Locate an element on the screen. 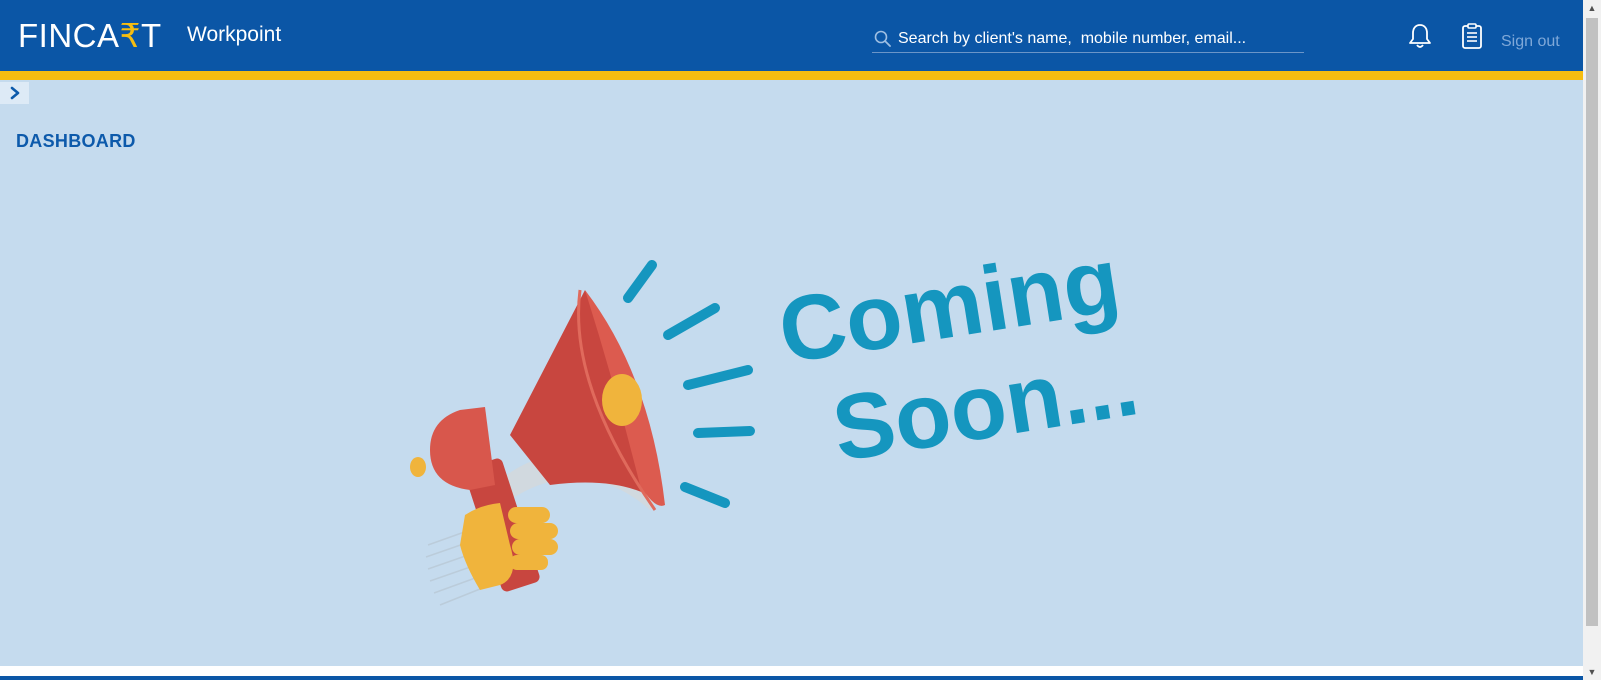  logo-text-right: T is located at coordinates (151, 35).